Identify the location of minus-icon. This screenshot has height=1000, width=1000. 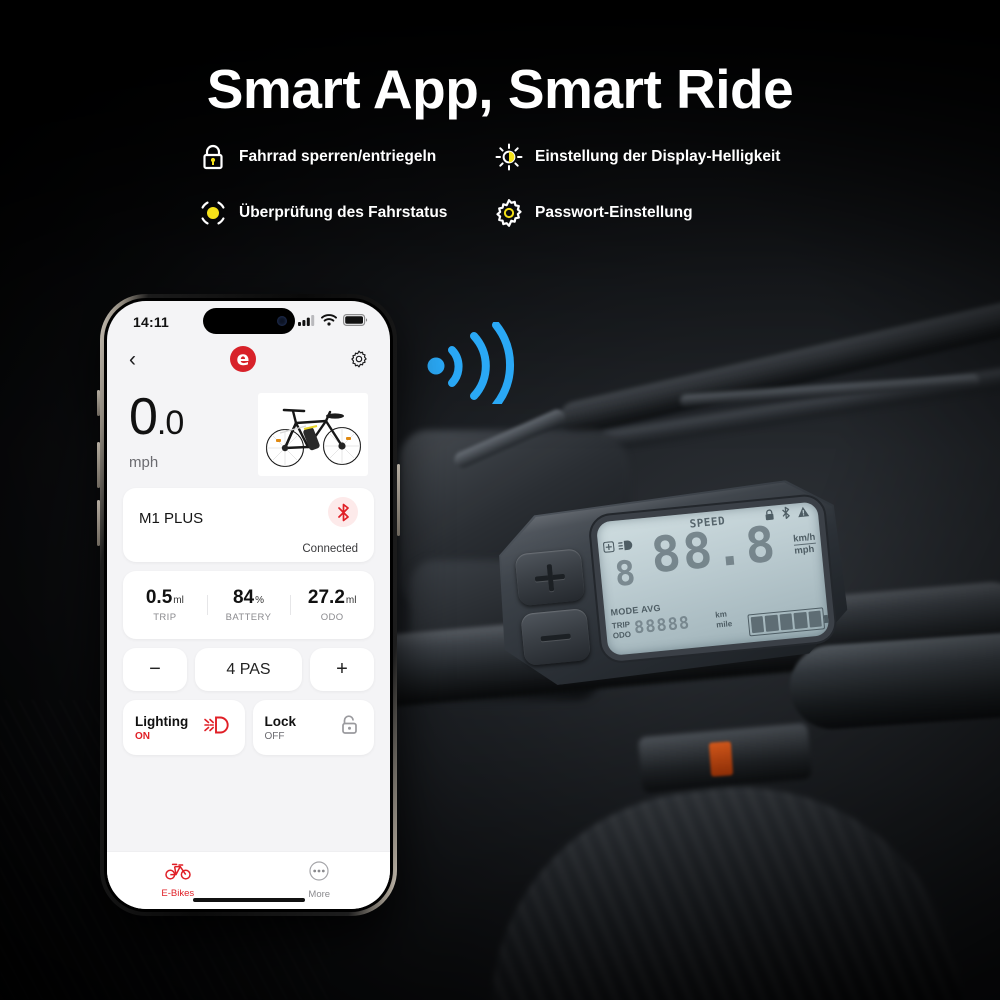
(555, 637).